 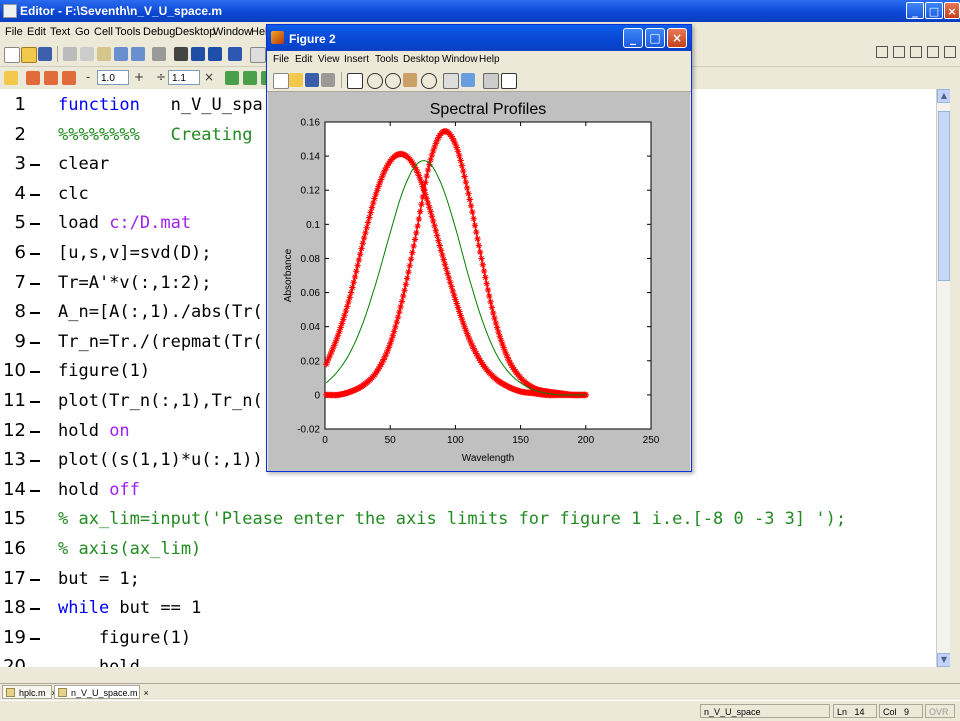 What do you see at coordinates (101, 692) in the screenshot?
I see `tab-n-v-u-space: n_V_U_space.m ×` at bounding box center [101, 692].